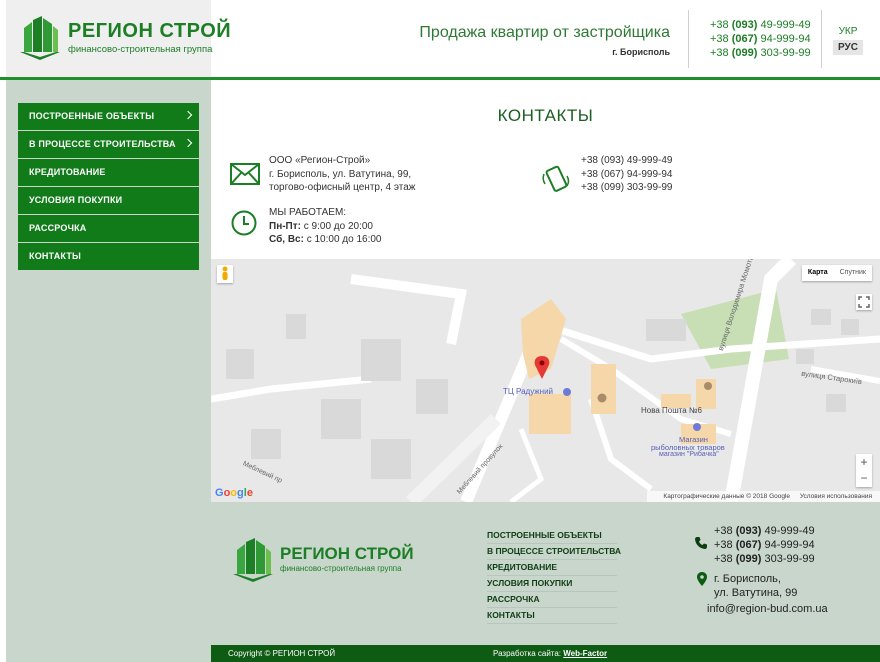 This screenshot has height=662, width=880. Describe the element at coordinates (225, 274) in the screenshot. I see `pegman-icon` at that location.